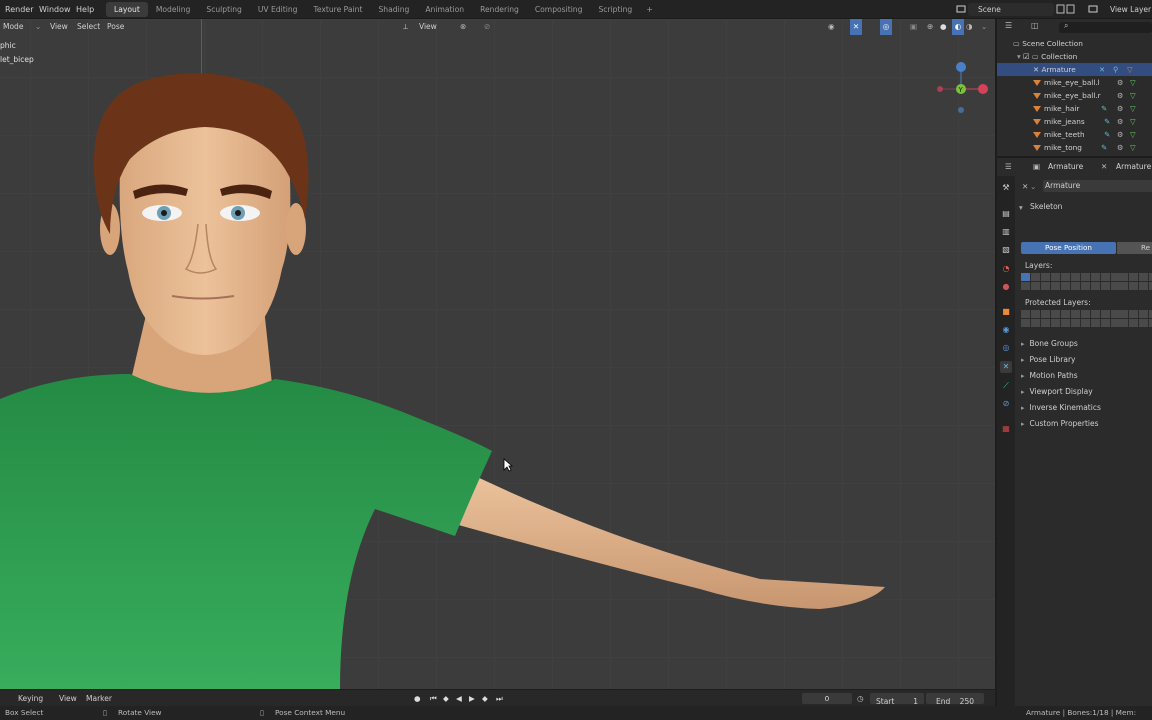 The height and width of the screenshot is (720, 1152). I want to click on skeleton-expand-icon: ▾, so click(1021, 207).